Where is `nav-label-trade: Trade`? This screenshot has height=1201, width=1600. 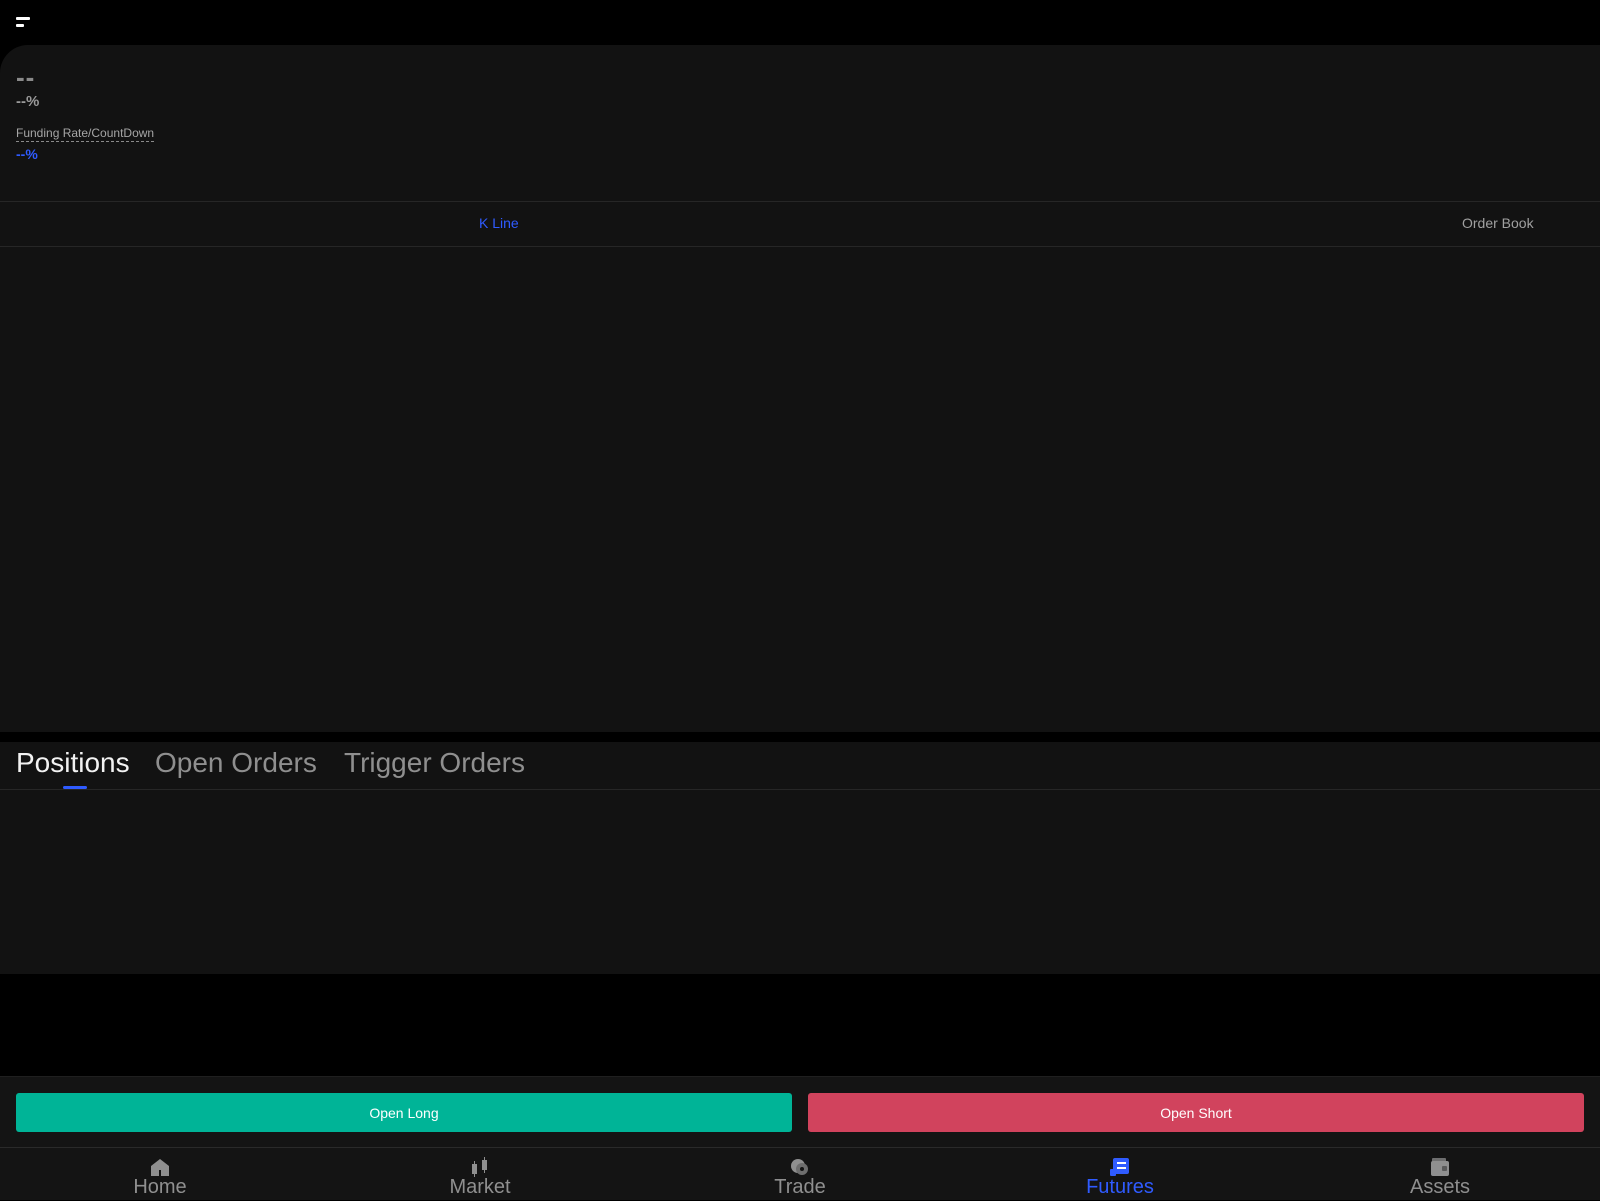 nav-label-trade: Trade is located at coordinates (800, 1187).